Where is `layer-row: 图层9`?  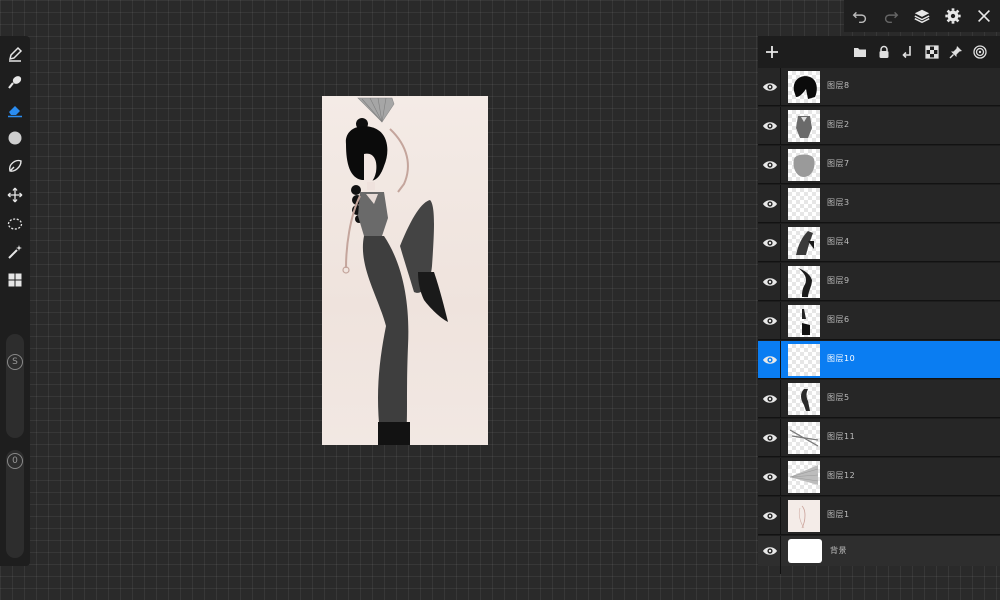 layer-row: 图层9 is located at coordinates (879, 282).